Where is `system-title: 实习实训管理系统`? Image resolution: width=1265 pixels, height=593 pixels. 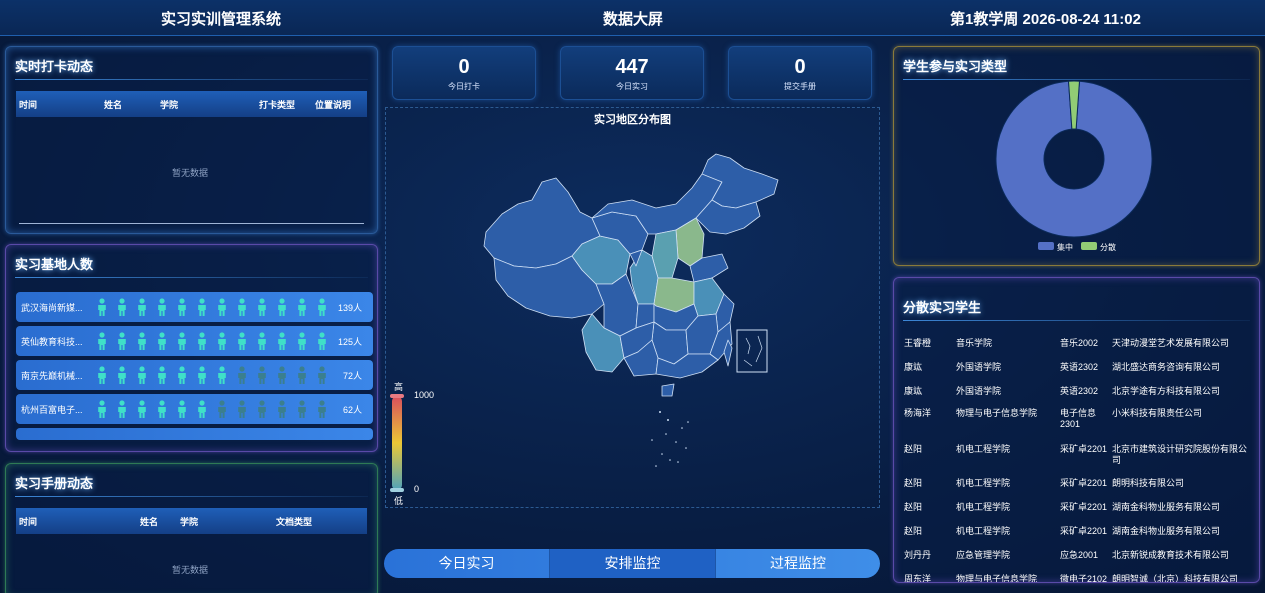 system-title: 实习实训管理系统 is located at coordinates (221, 19).